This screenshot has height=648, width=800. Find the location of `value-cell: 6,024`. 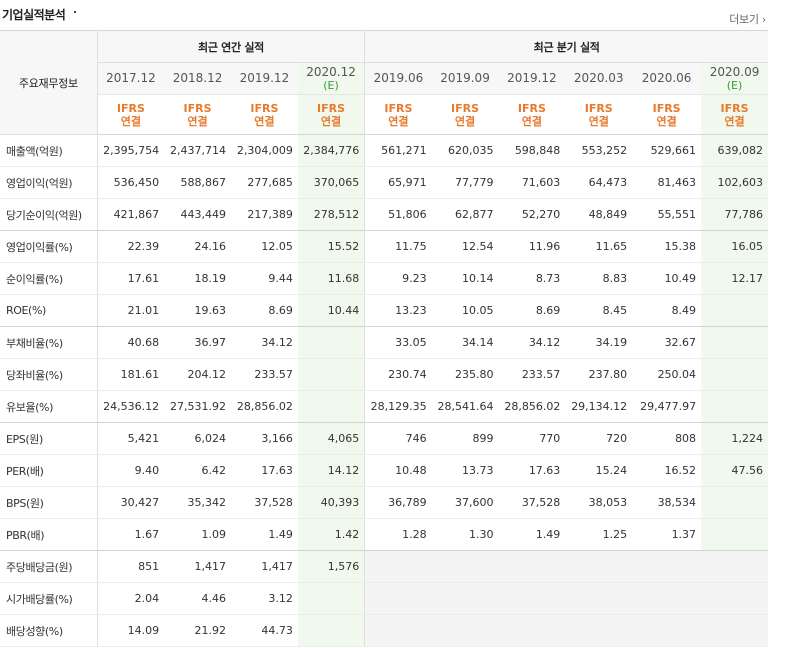

value-cell: 6,024 is located at coordinates (197, 438).